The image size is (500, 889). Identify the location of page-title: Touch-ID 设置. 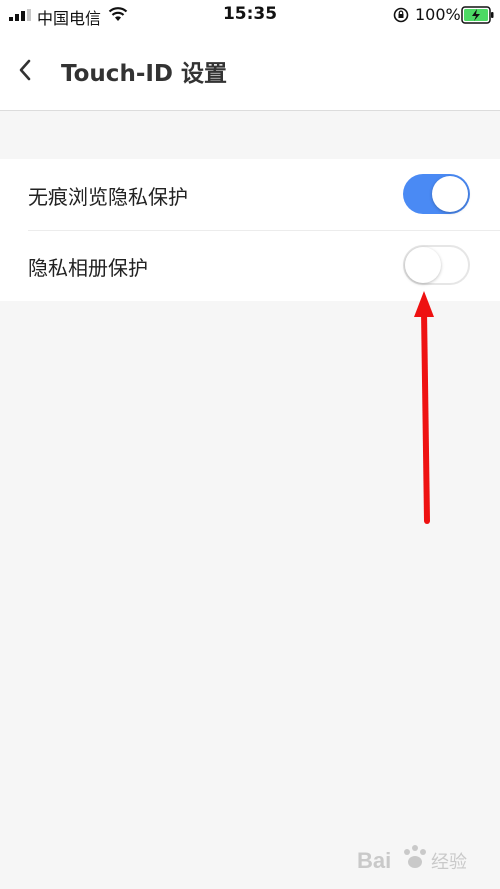
(144, 74).